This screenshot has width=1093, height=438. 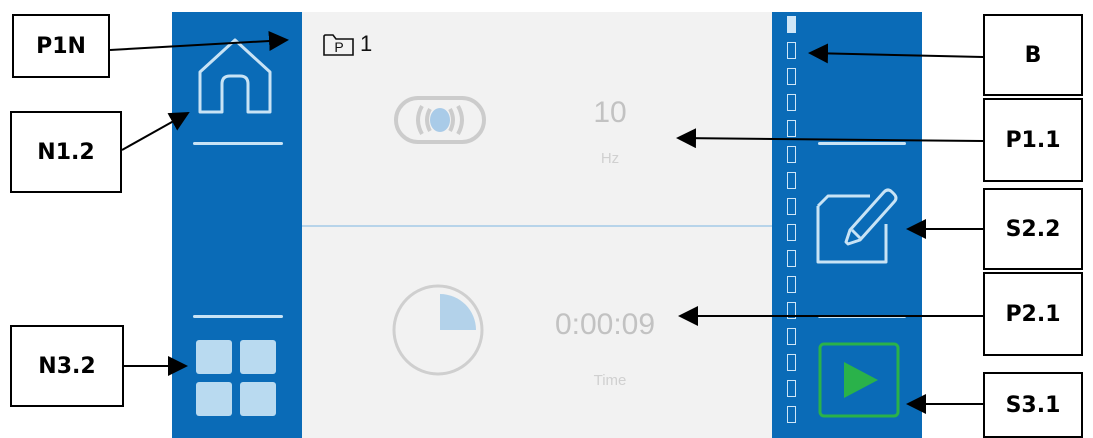 I want to click on arrow-p1n, so click(x=199, y=41).